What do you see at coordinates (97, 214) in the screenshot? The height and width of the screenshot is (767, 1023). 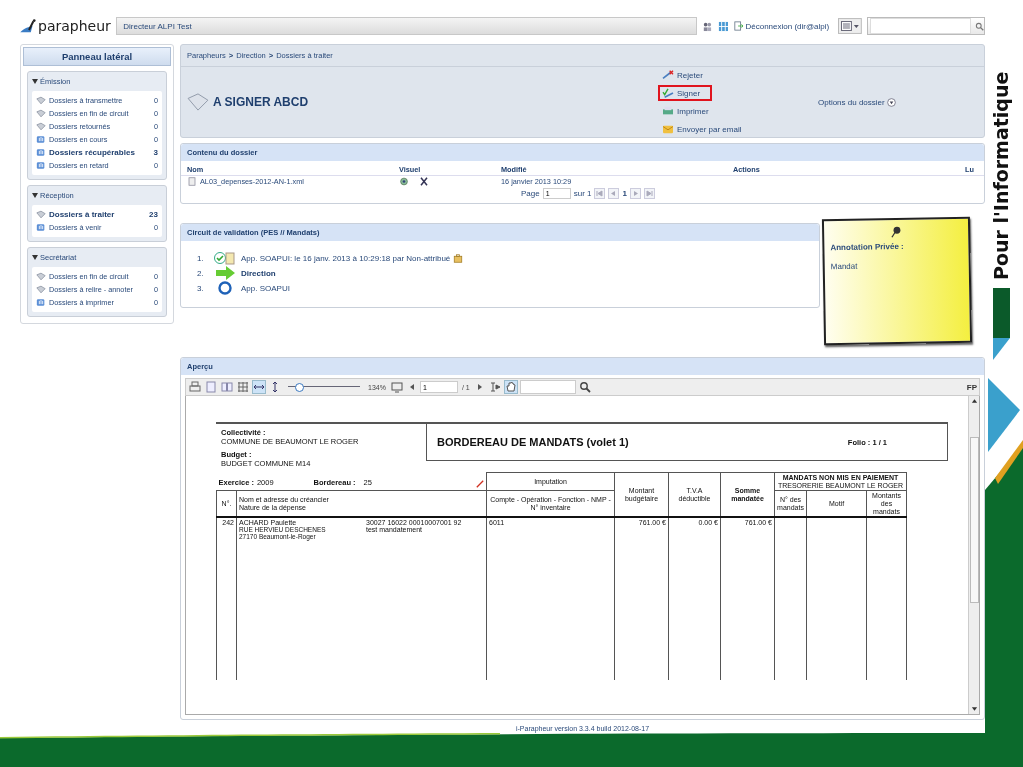 I see `sidebar-item: Dossiers à traiter 23` at bounding box center [97, 214].